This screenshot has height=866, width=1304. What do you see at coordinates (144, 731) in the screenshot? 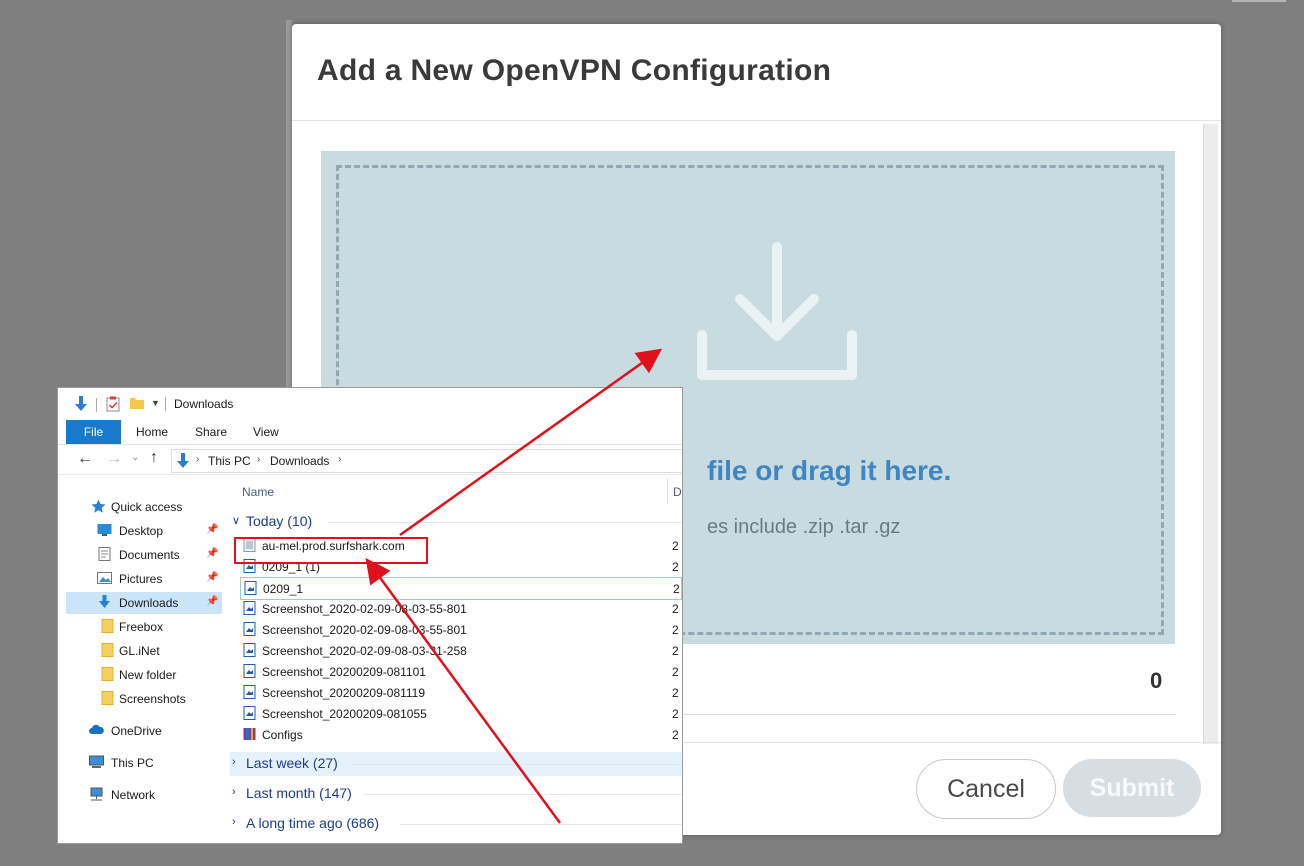
I see `nav-item-onedrive: OneDrive` at bounding box center [144, 731].